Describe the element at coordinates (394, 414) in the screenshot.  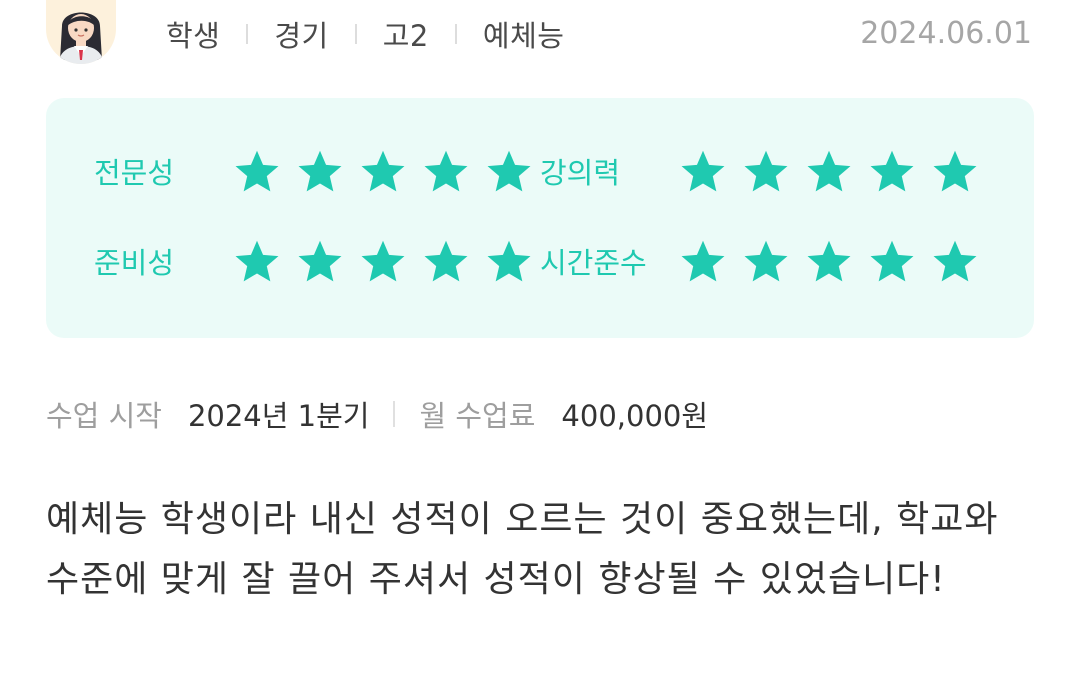
I see `info-divider` at that location.